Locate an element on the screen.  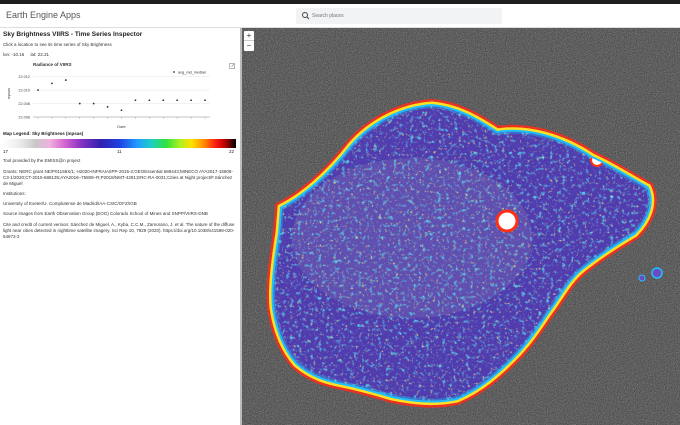
coordinates-readout: lon: -10.16 lat: 22.31 is located at coordinates (28, 54).